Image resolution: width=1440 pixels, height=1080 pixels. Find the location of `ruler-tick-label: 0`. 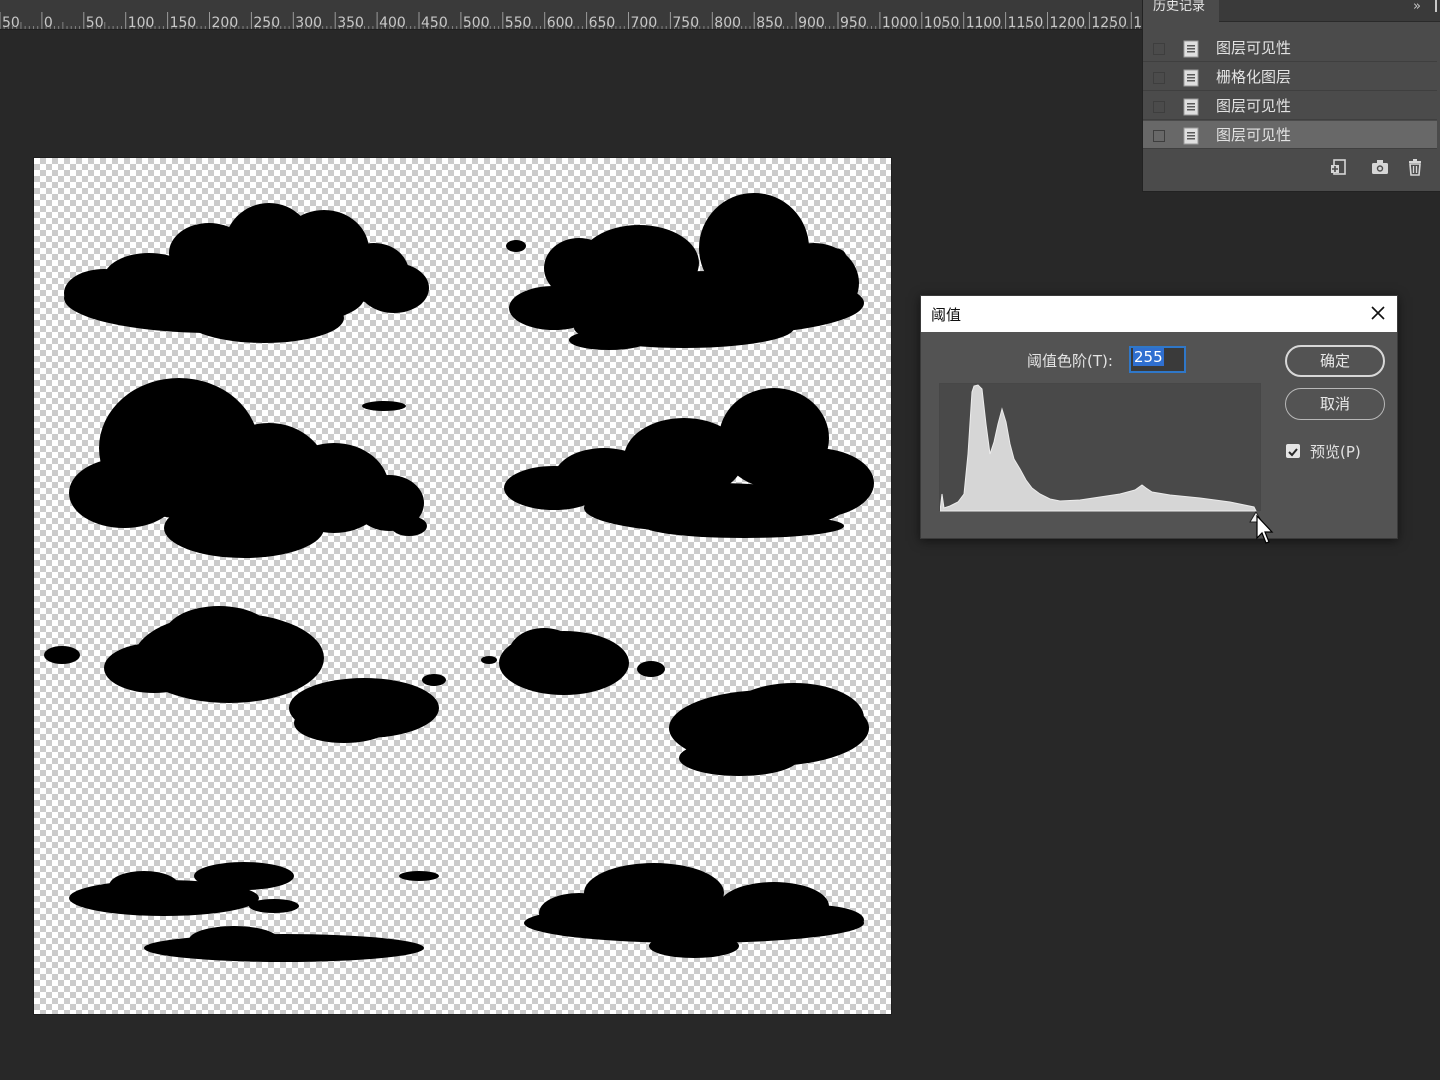

ruler-tick-label: 0 is located at coordinates (48, 22).